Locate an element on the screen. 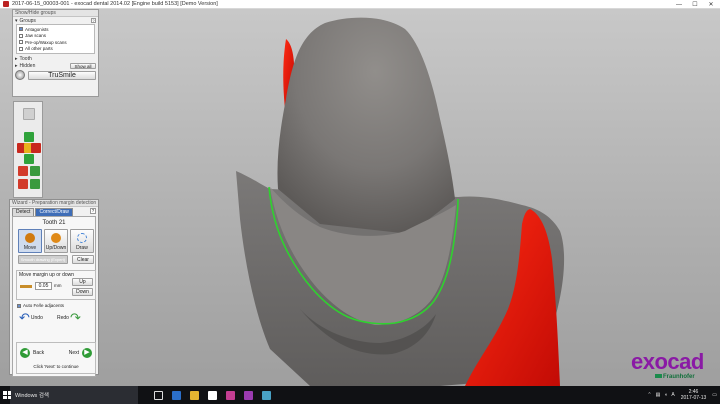 The height and width of the screenshot is (404, 720). redo-label: Redo is located at coordinates (63, 318).